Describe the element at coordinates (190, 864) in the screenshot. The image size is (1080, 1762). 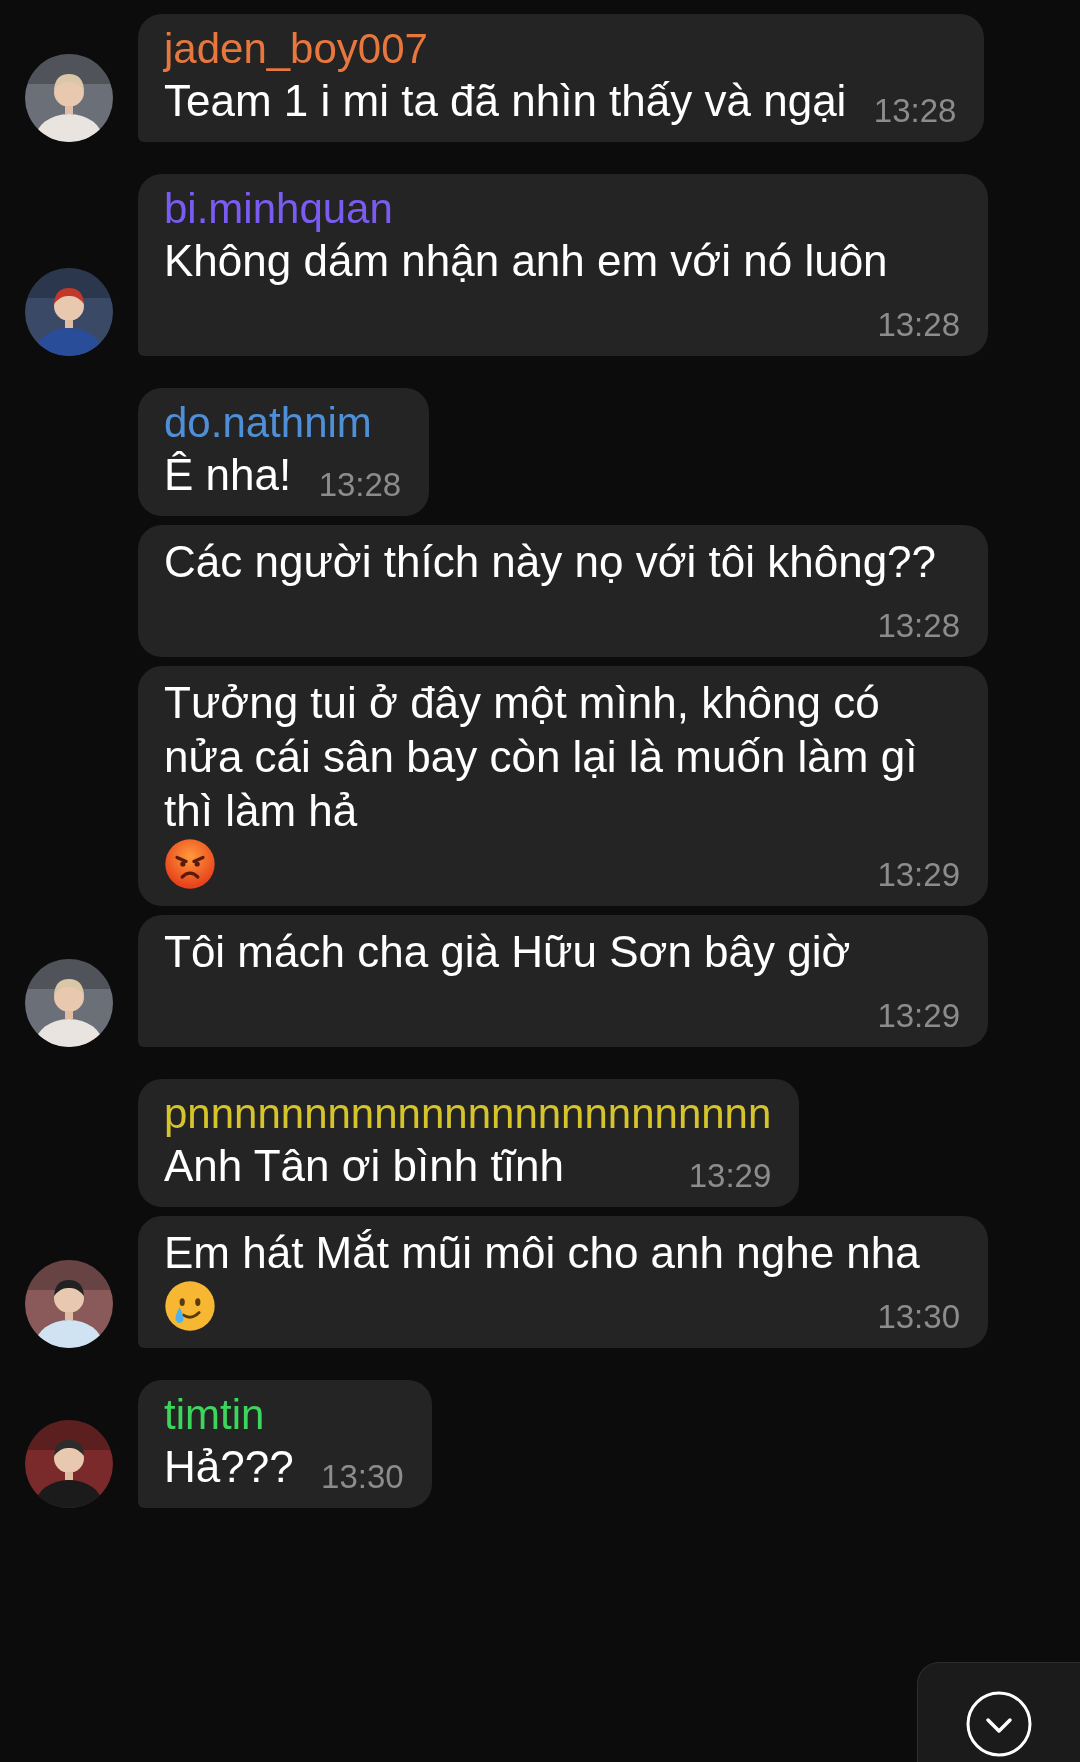
I see `angry-face-icon` at that location.